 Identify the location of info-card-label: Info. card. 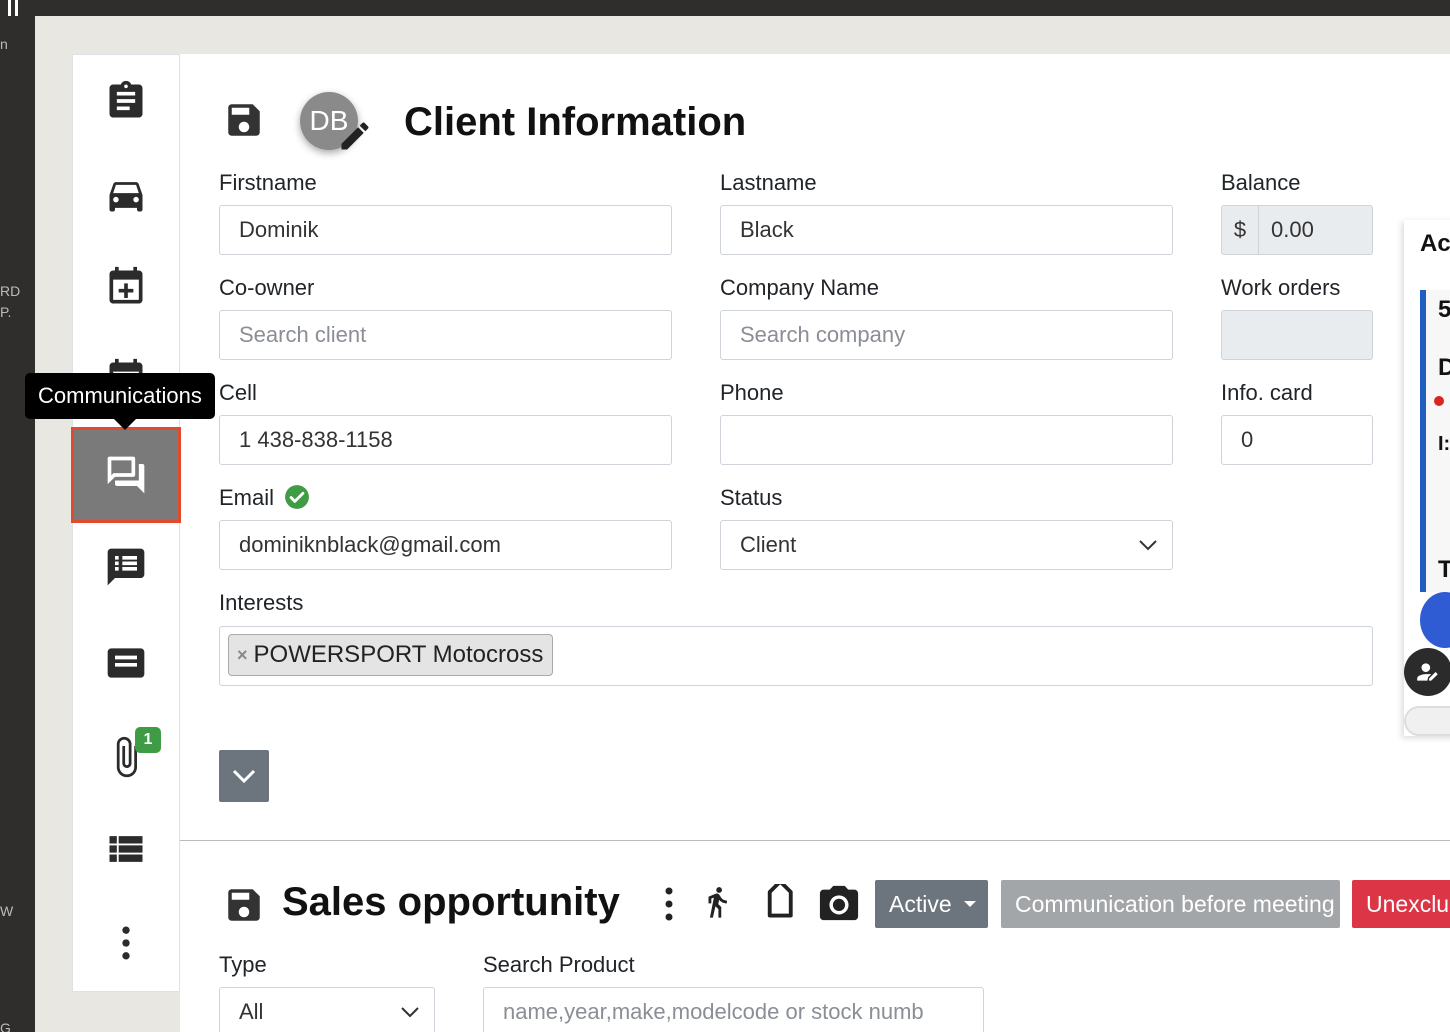
(1267, 392).